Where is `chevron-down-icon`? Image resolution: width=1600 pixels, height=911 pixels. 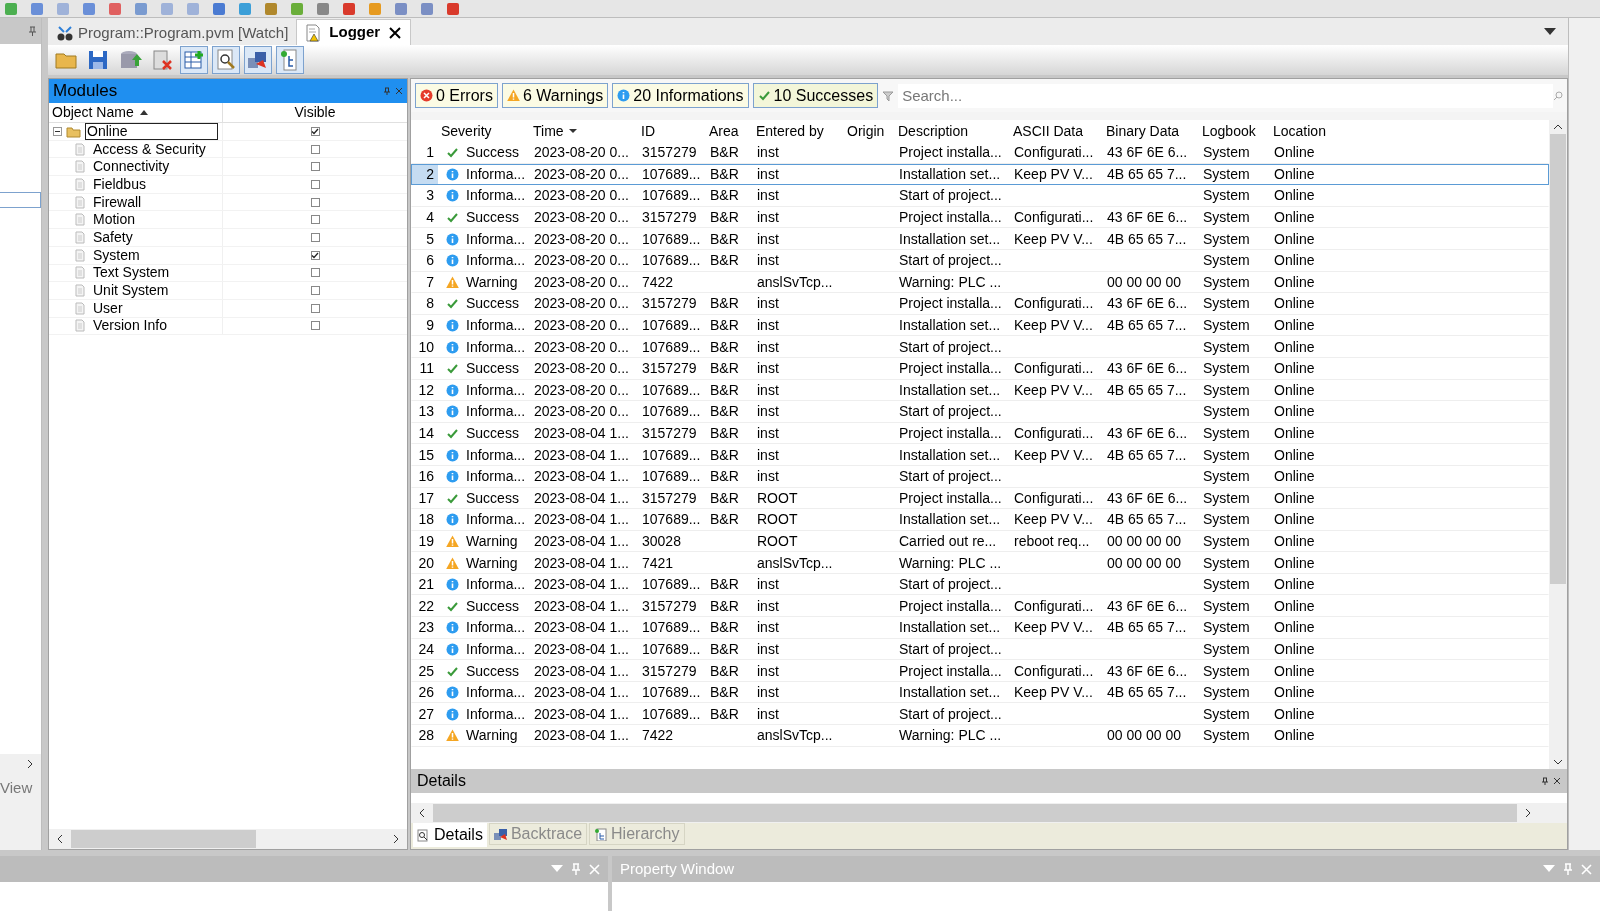
chevron-down-icon is located at coordinates (1558, 762).